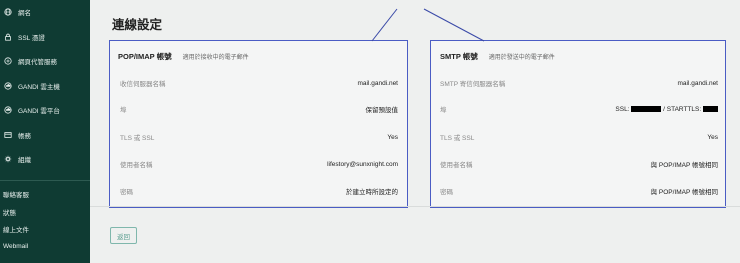  What do you see at coordinates (8, 159) in the screenshot?
I see `organization-icon` at bounding box center [8, 159].